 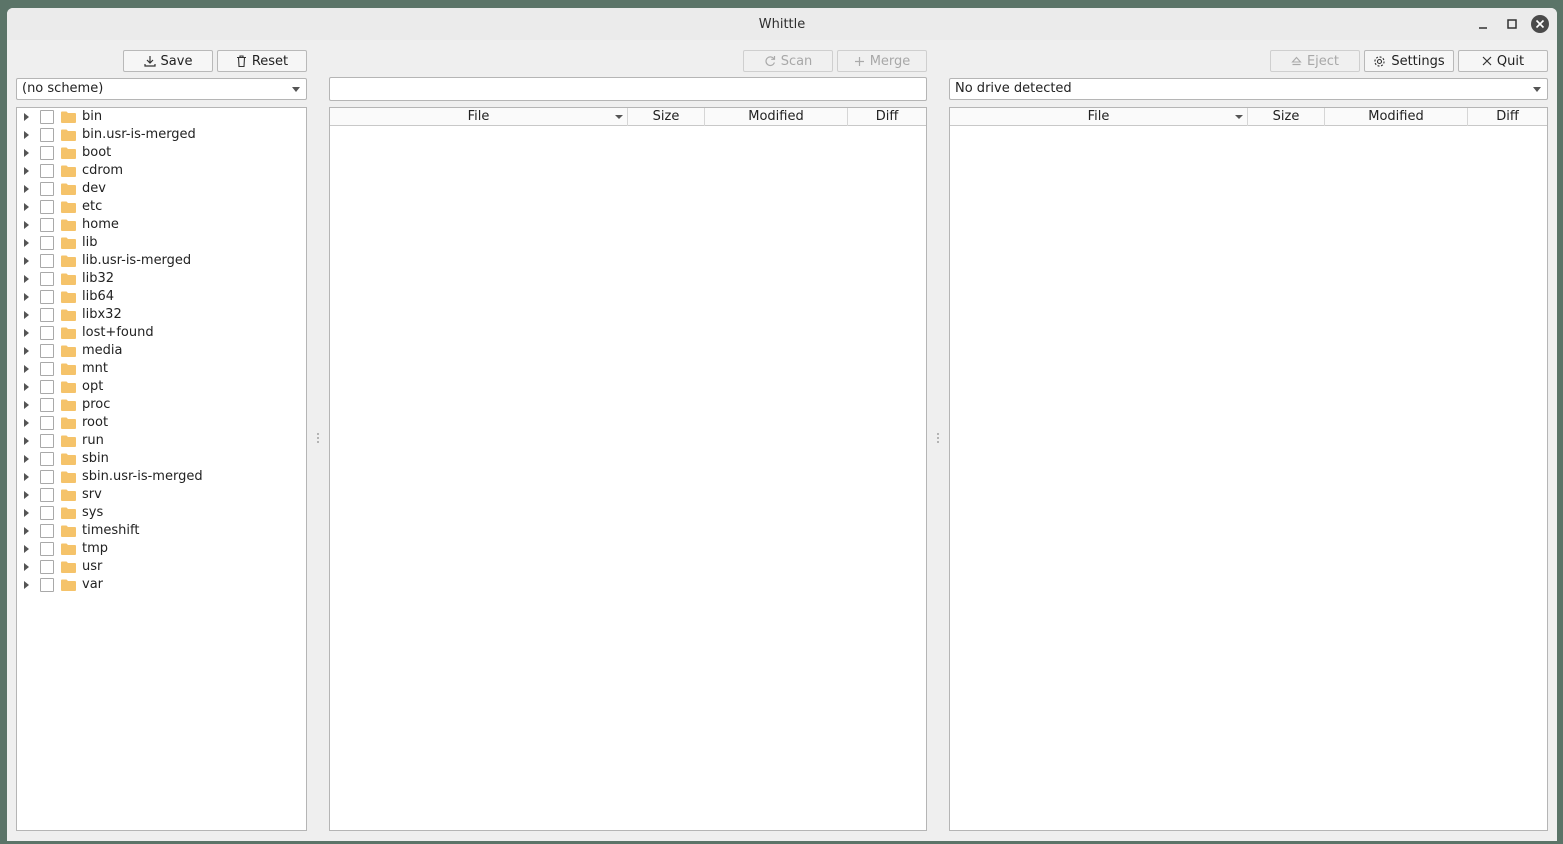 I want to click on tree-item: var, so click(x=161, y=585).